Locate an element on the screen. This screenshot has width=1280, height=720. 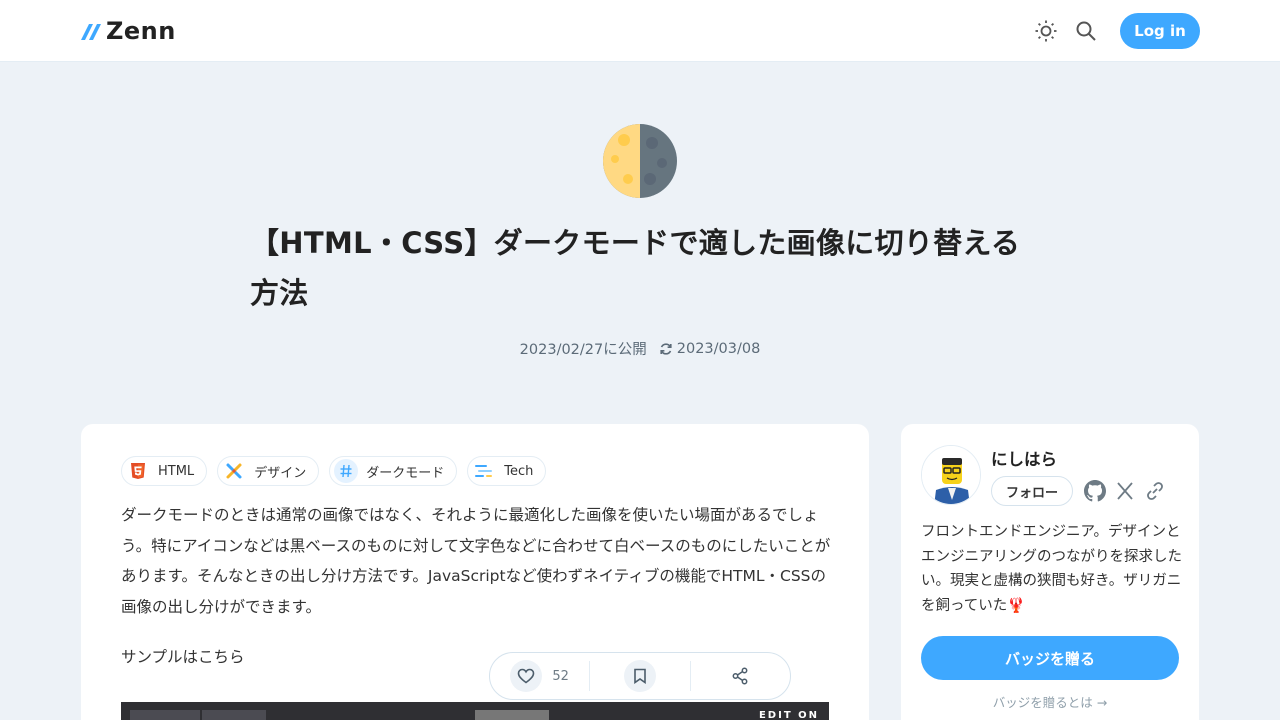
login-button: Log in is located at coordinates (1160, 31).